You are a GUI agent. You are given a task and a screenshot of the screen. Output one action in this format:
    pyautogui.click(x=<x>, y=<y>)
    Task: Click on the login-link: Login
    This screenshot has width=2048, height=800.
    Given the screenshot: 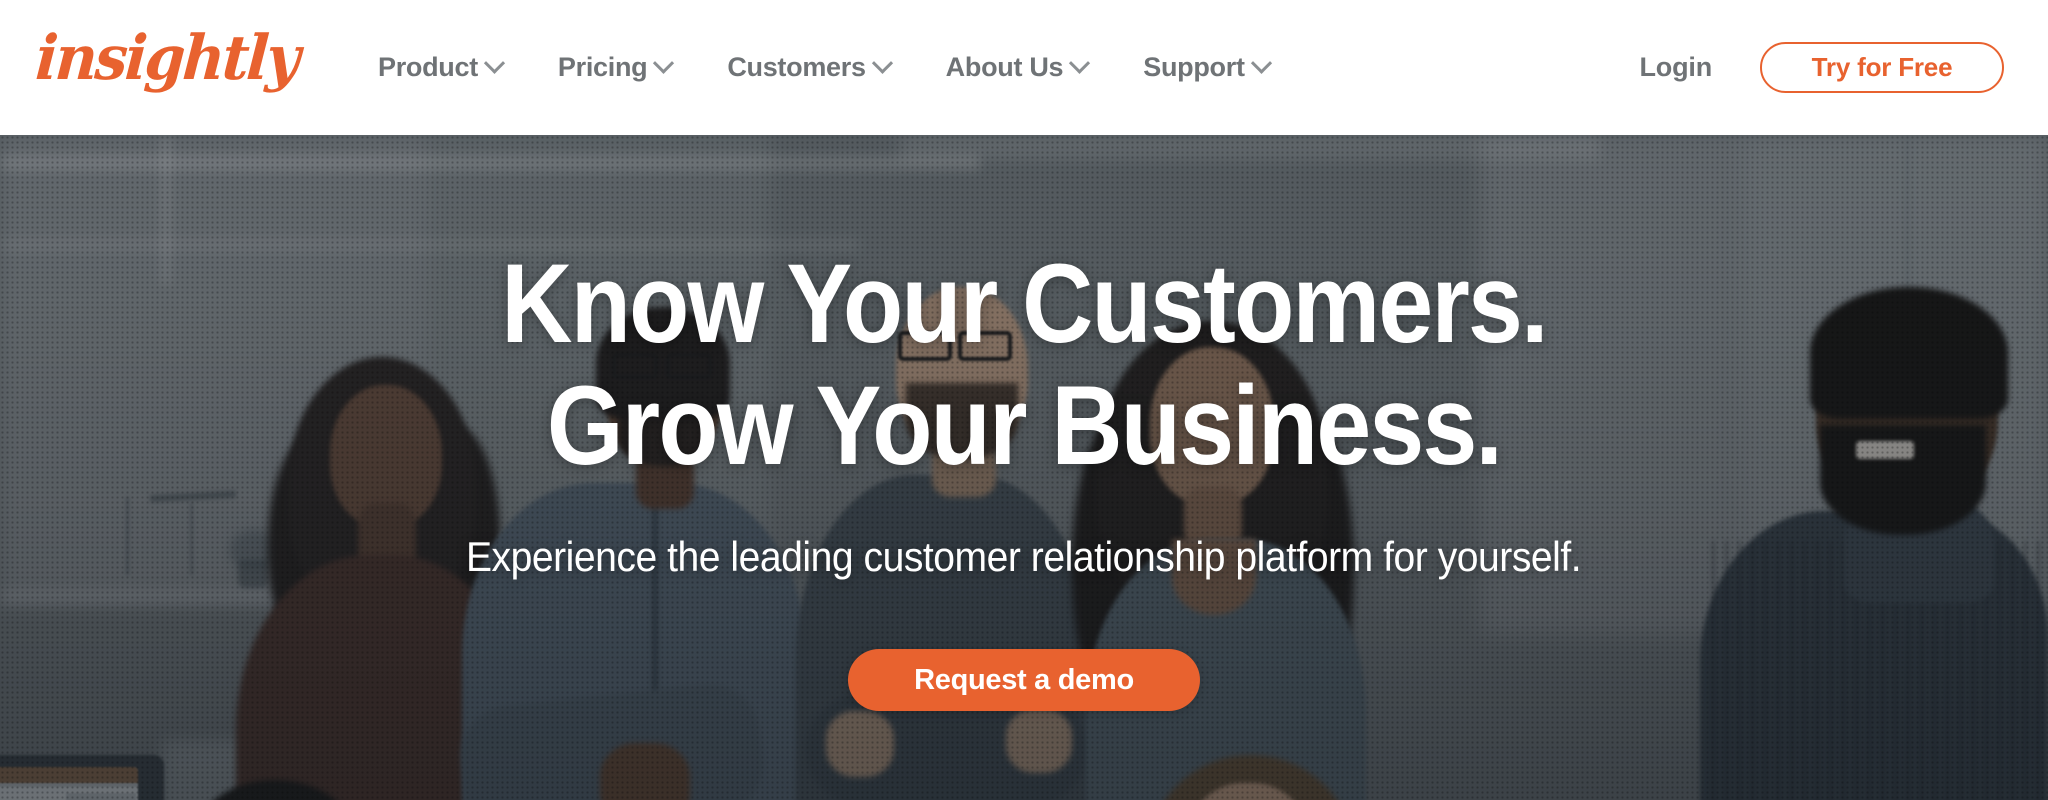 What is the action you would take?
    pyautogui.click(x=1676, y=67)
    